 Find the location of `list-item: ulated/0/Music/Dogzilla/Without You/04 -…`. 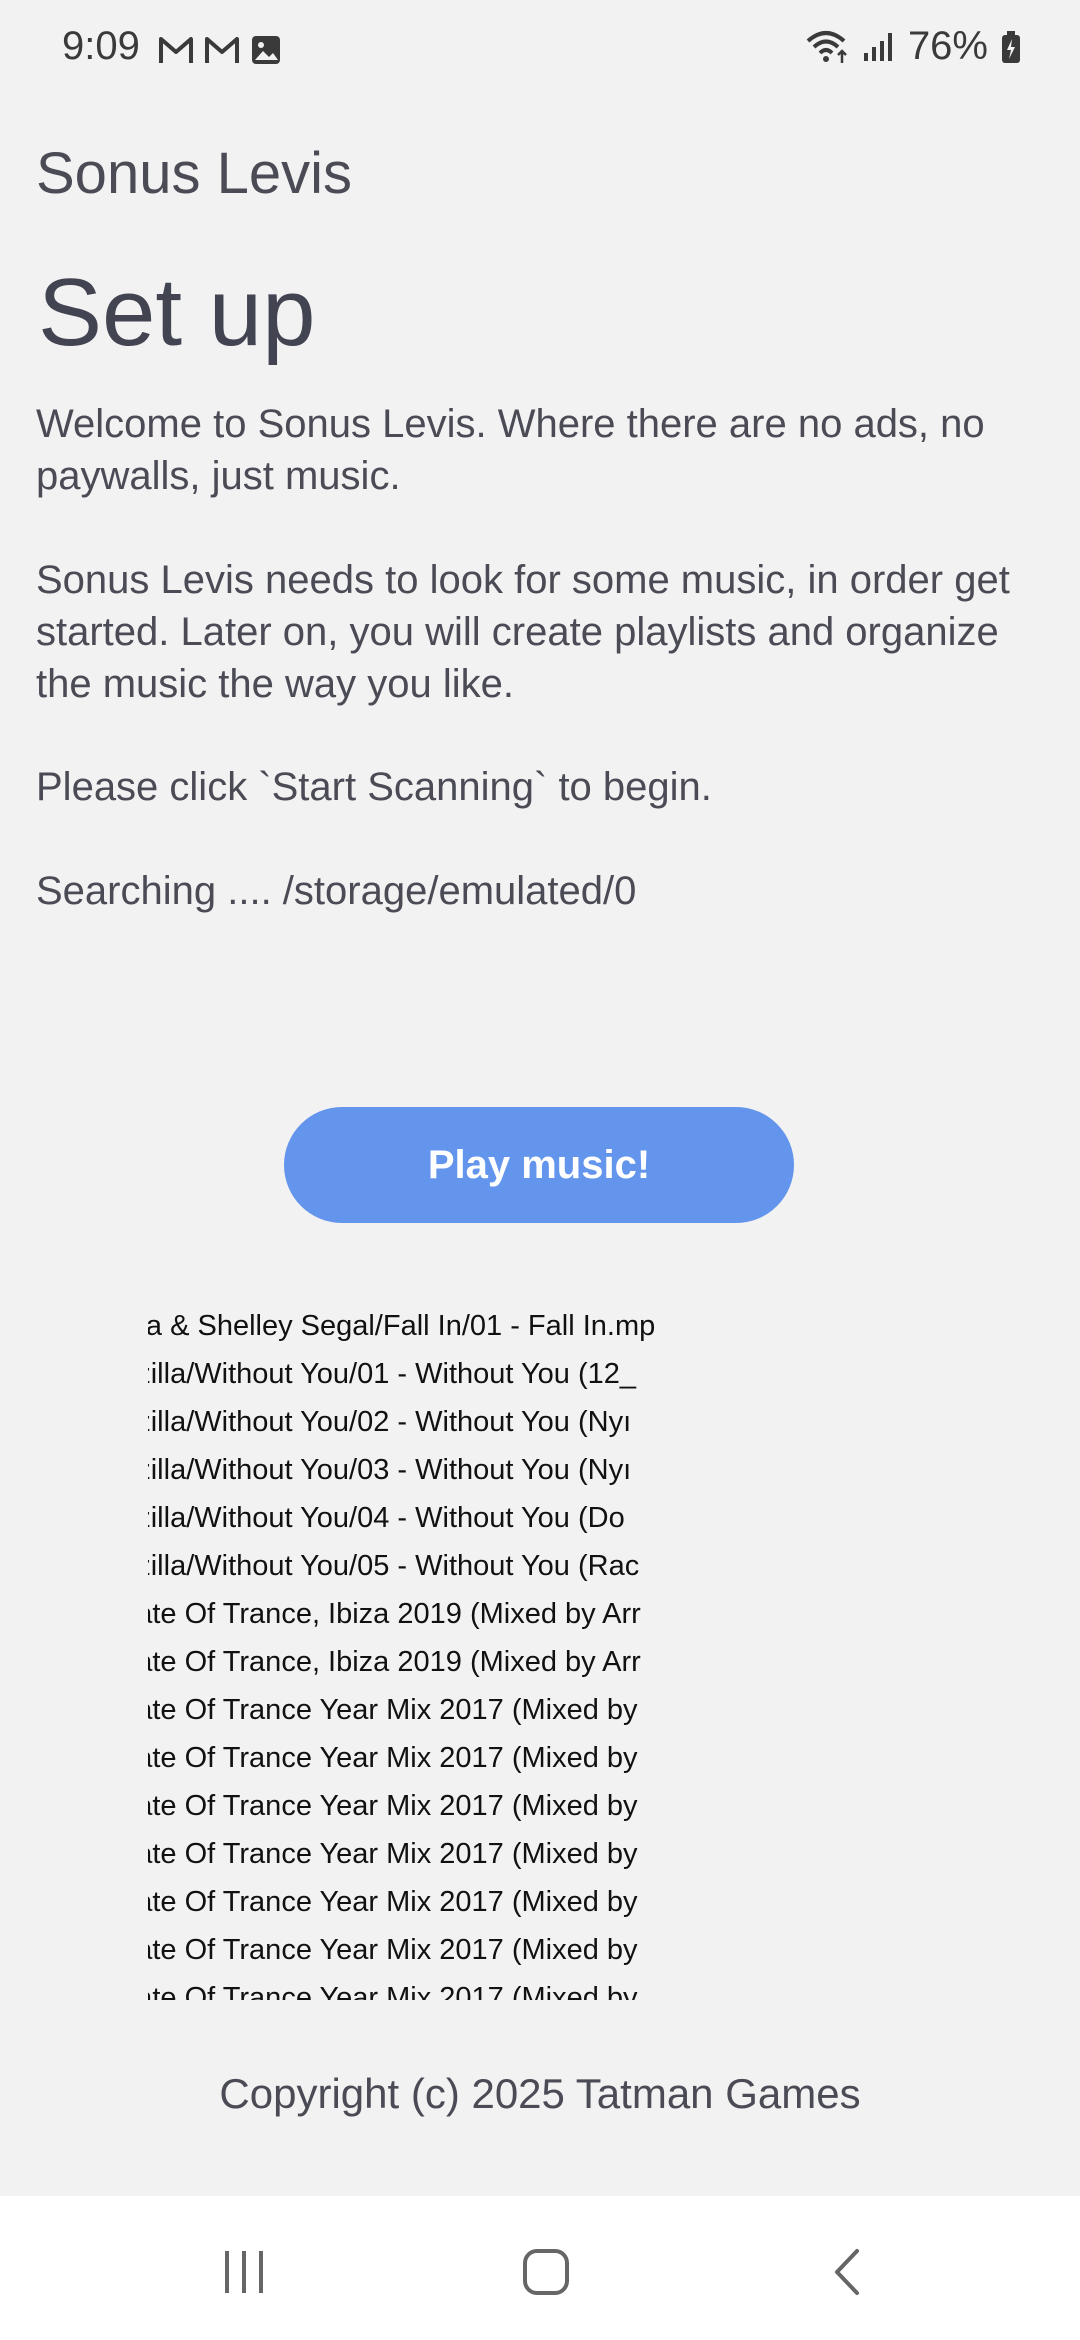

list-item: ulated/0/Music/Dogzilla/Without You/04 -… is located at coordinates (386, 1518).